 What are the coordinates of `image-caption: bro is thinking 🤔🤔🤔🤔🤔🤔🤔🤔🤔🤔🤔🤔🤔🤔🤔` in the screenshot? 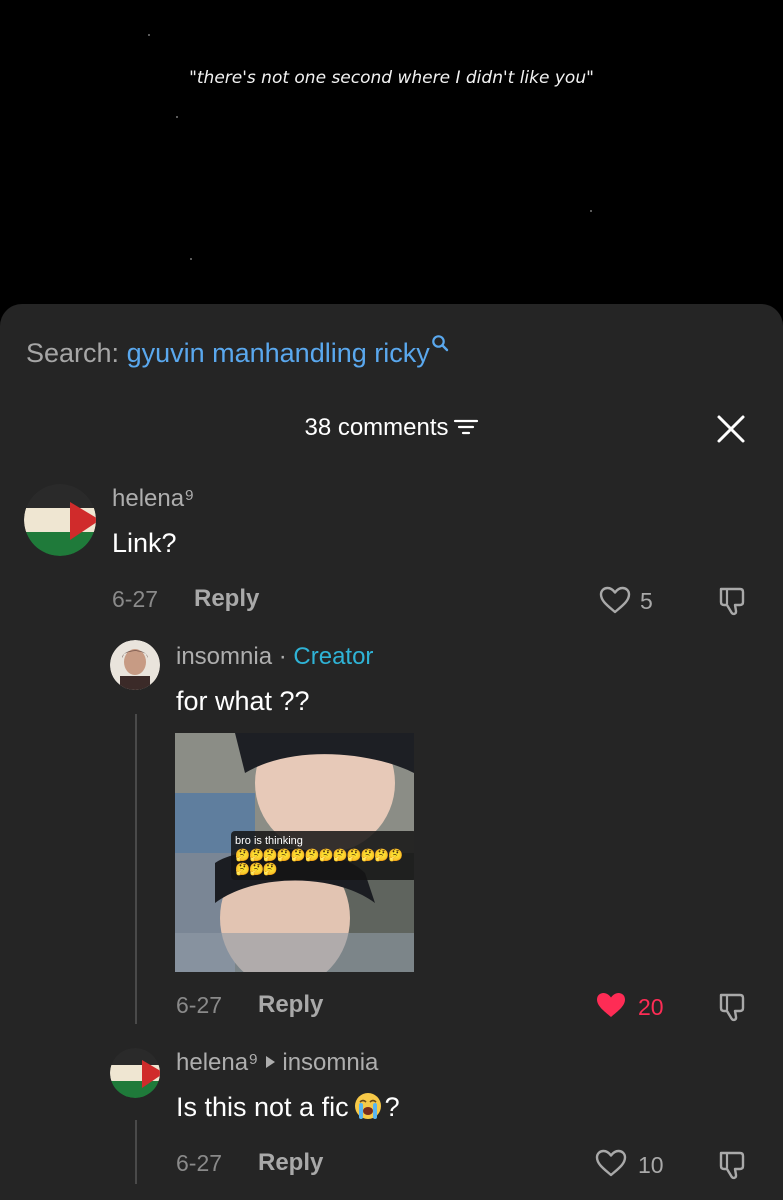 It's located at (322, 855).